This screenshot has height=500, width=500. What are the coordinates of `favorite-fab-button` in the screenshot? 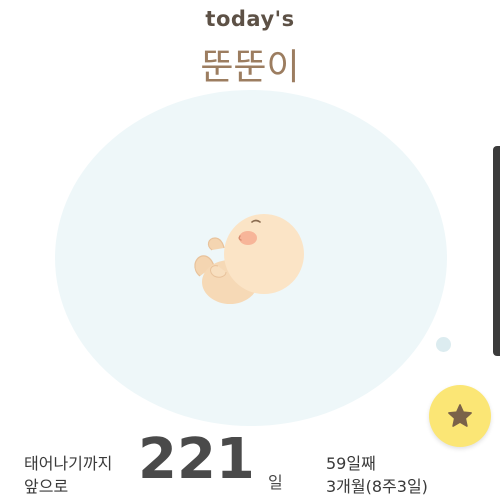 It's located at (460, 416).